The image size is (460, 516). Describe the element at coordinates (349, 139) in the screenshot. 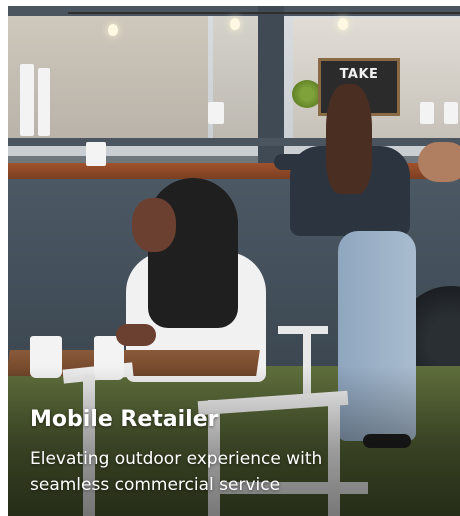

I see `standing-woman-hair` at that location.